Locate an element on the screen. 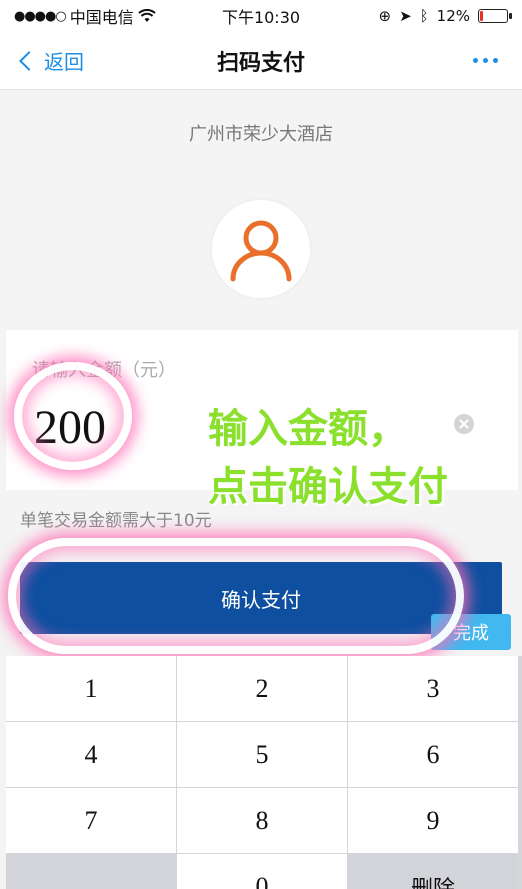 The image size is (522, 889). user-icon is located at coordinates (261, 251).